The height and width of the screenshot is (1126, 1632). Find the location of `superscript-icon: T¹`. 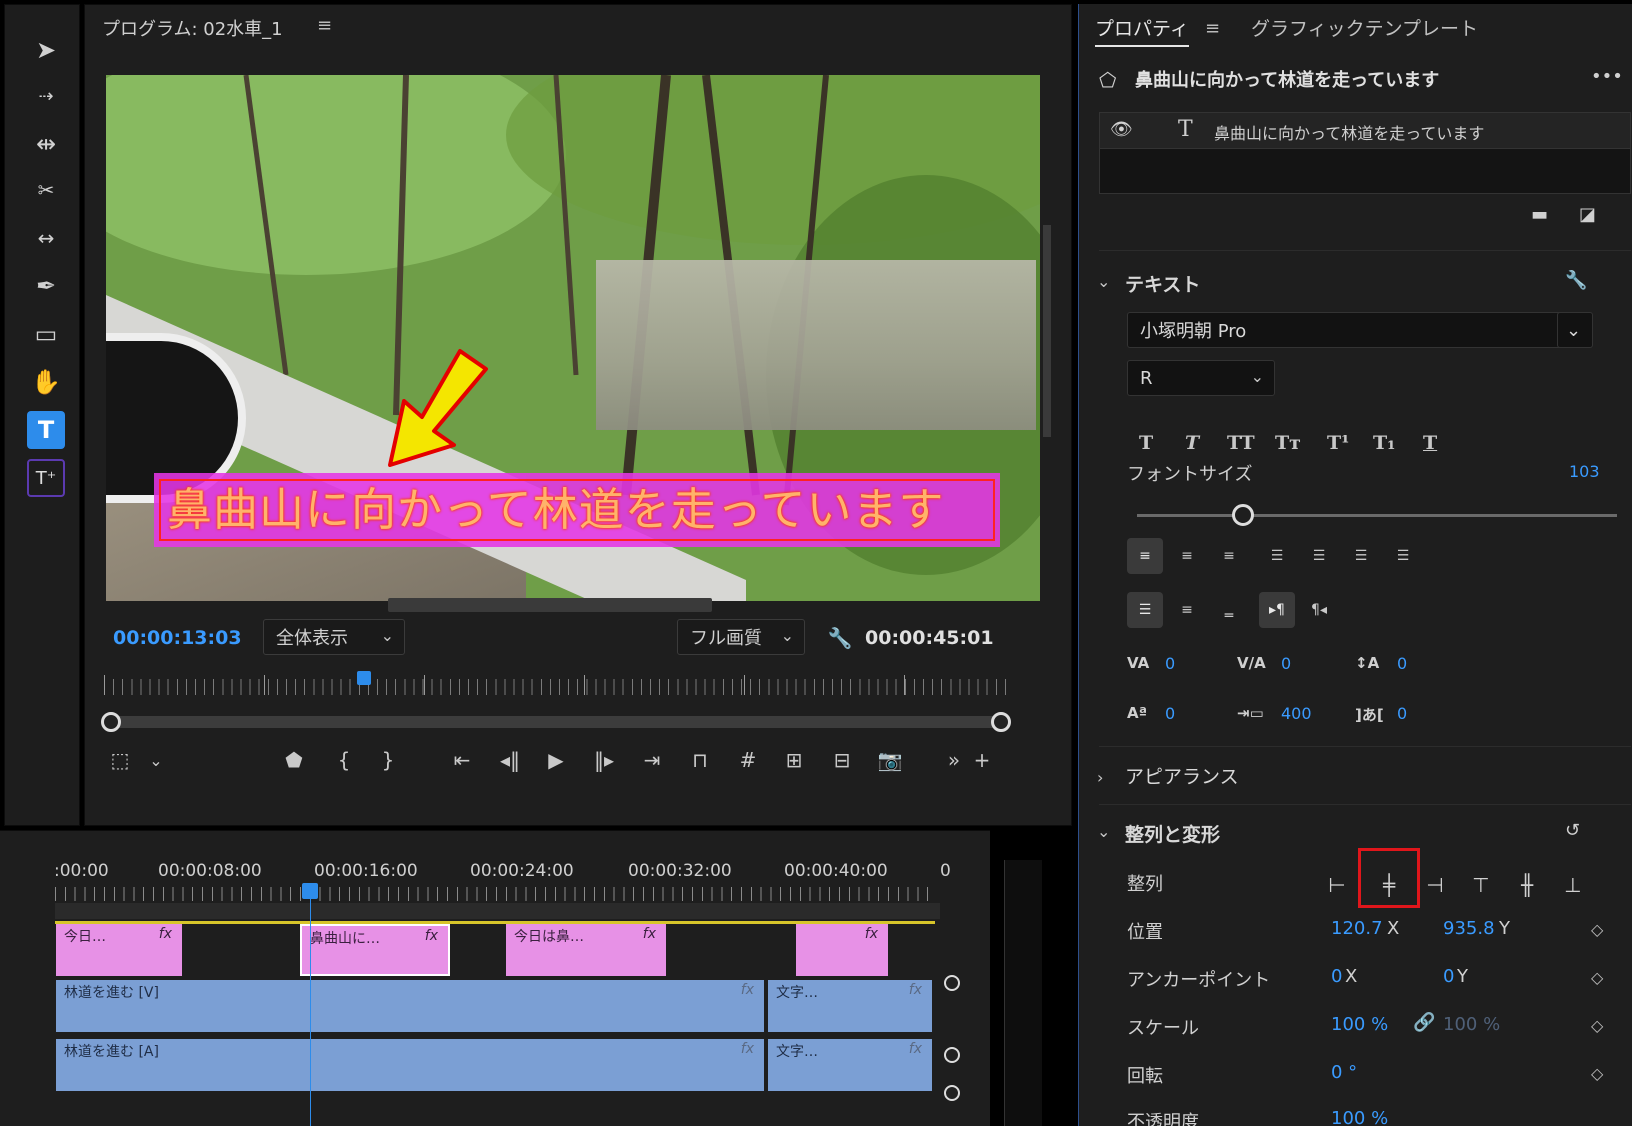

superscript-icon: T¹ is located at coordinates (1338, 443).